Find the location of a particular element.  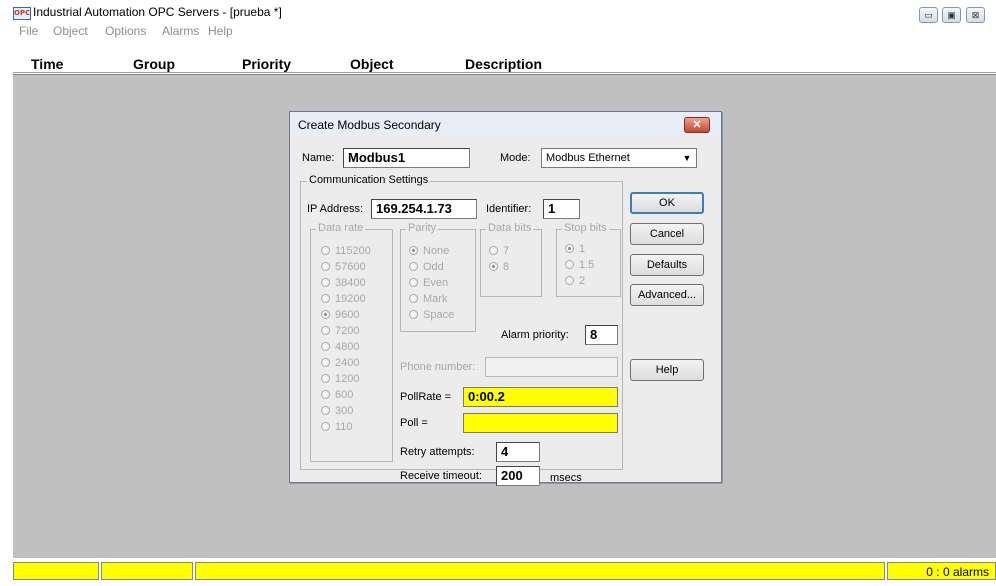

data-rate-option: 57600 is located at coordinates (343, 268).